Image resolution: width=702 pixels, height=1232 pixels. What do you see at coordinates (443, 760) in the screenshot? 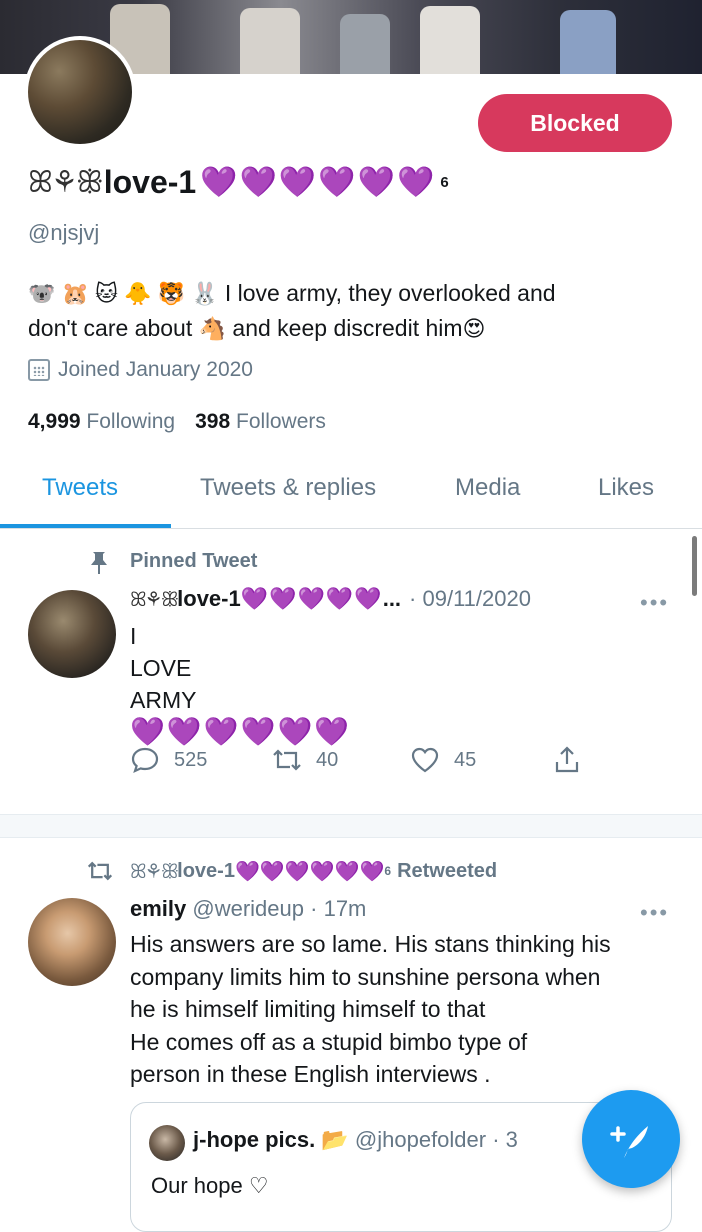
I see `like-button: 45` at bounding box center [443, 760].